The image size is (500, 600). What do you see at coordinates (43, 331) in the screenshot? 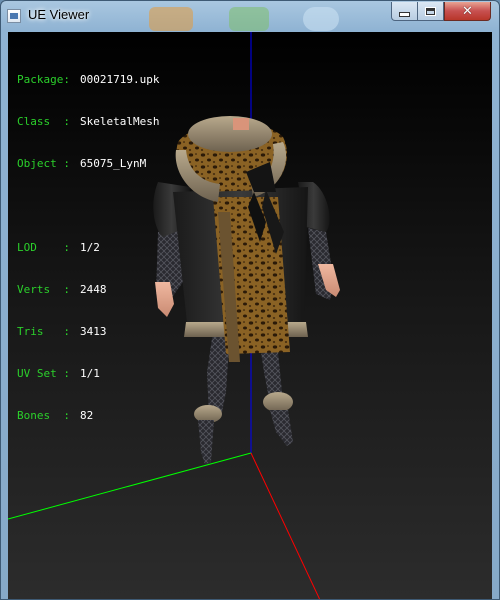
I see `info-label: Tris :` at bounding box center [43, 331].